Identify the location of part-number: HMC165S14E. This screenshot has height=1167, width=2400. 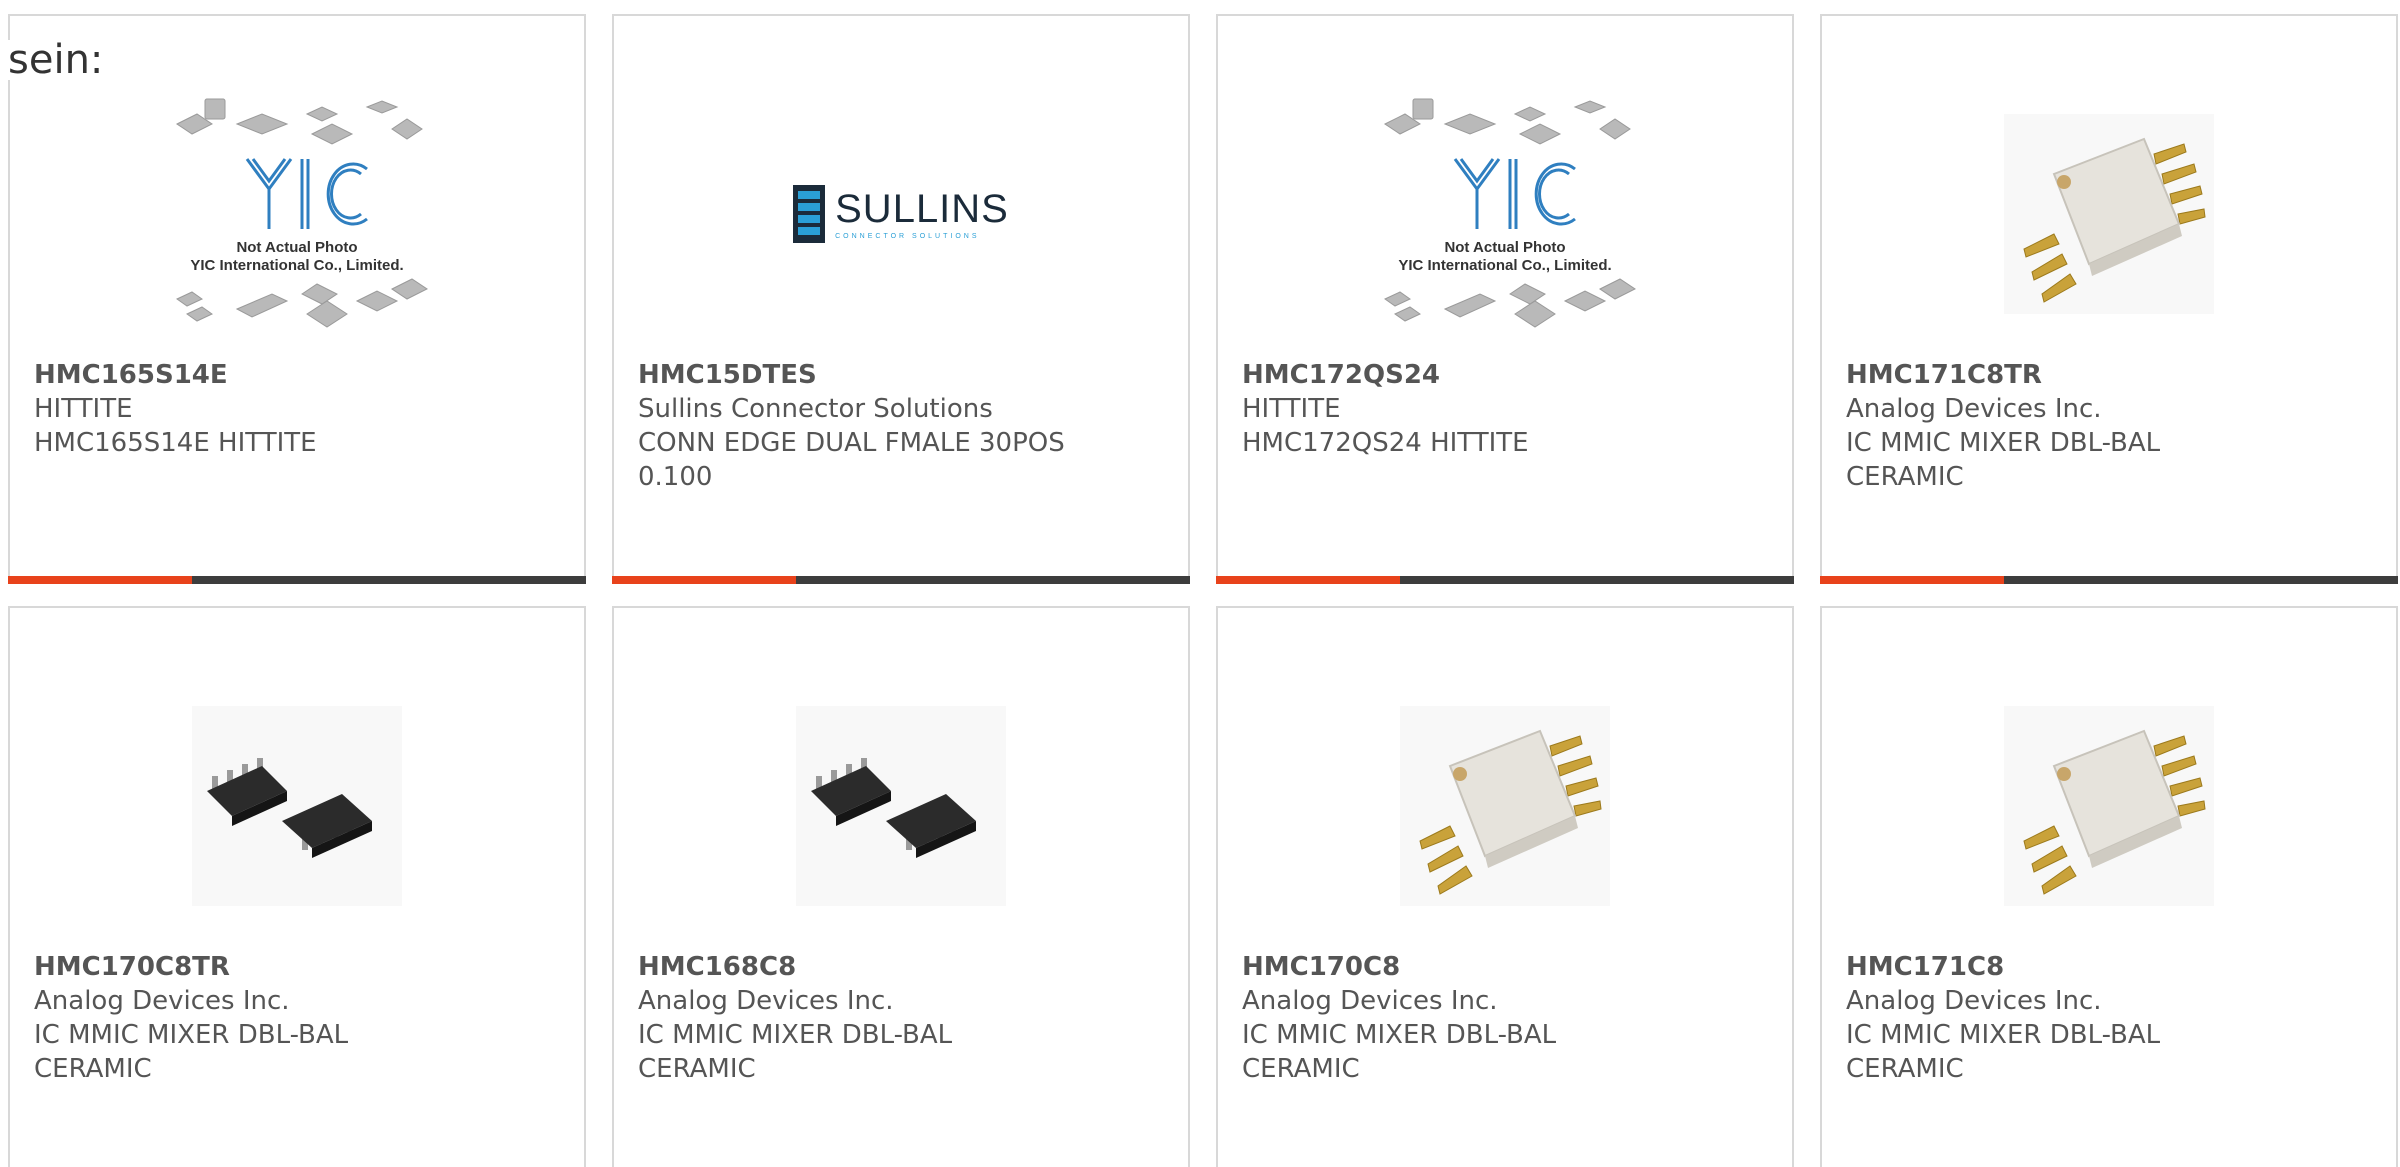
(297, 375).